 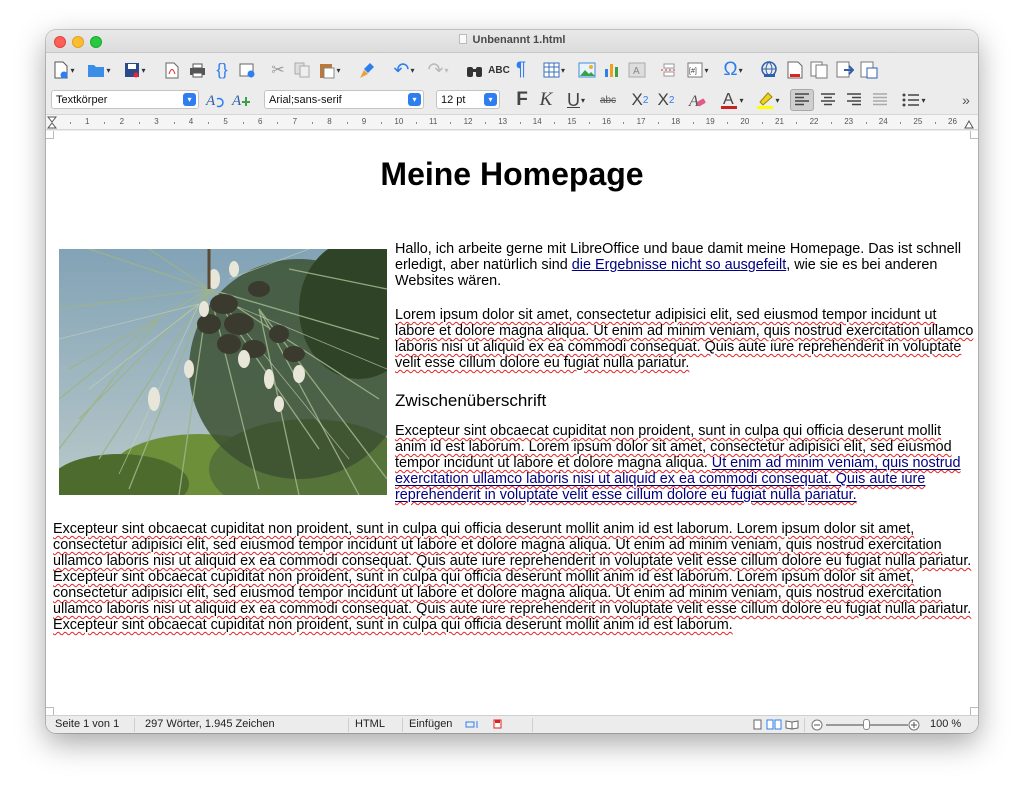 I want to click on insert-table-button: ▾, so click(x=554, y=70).